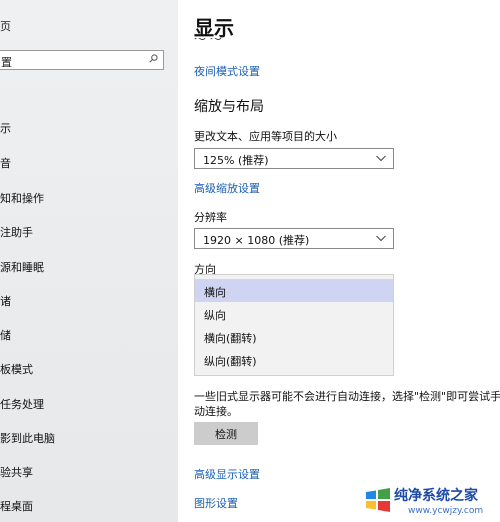 This screenshot has height=522, width=500. Describe the element at coordinates (230, 338) in the screenshot. I see `option-label: 横向(翻转)` at that location.